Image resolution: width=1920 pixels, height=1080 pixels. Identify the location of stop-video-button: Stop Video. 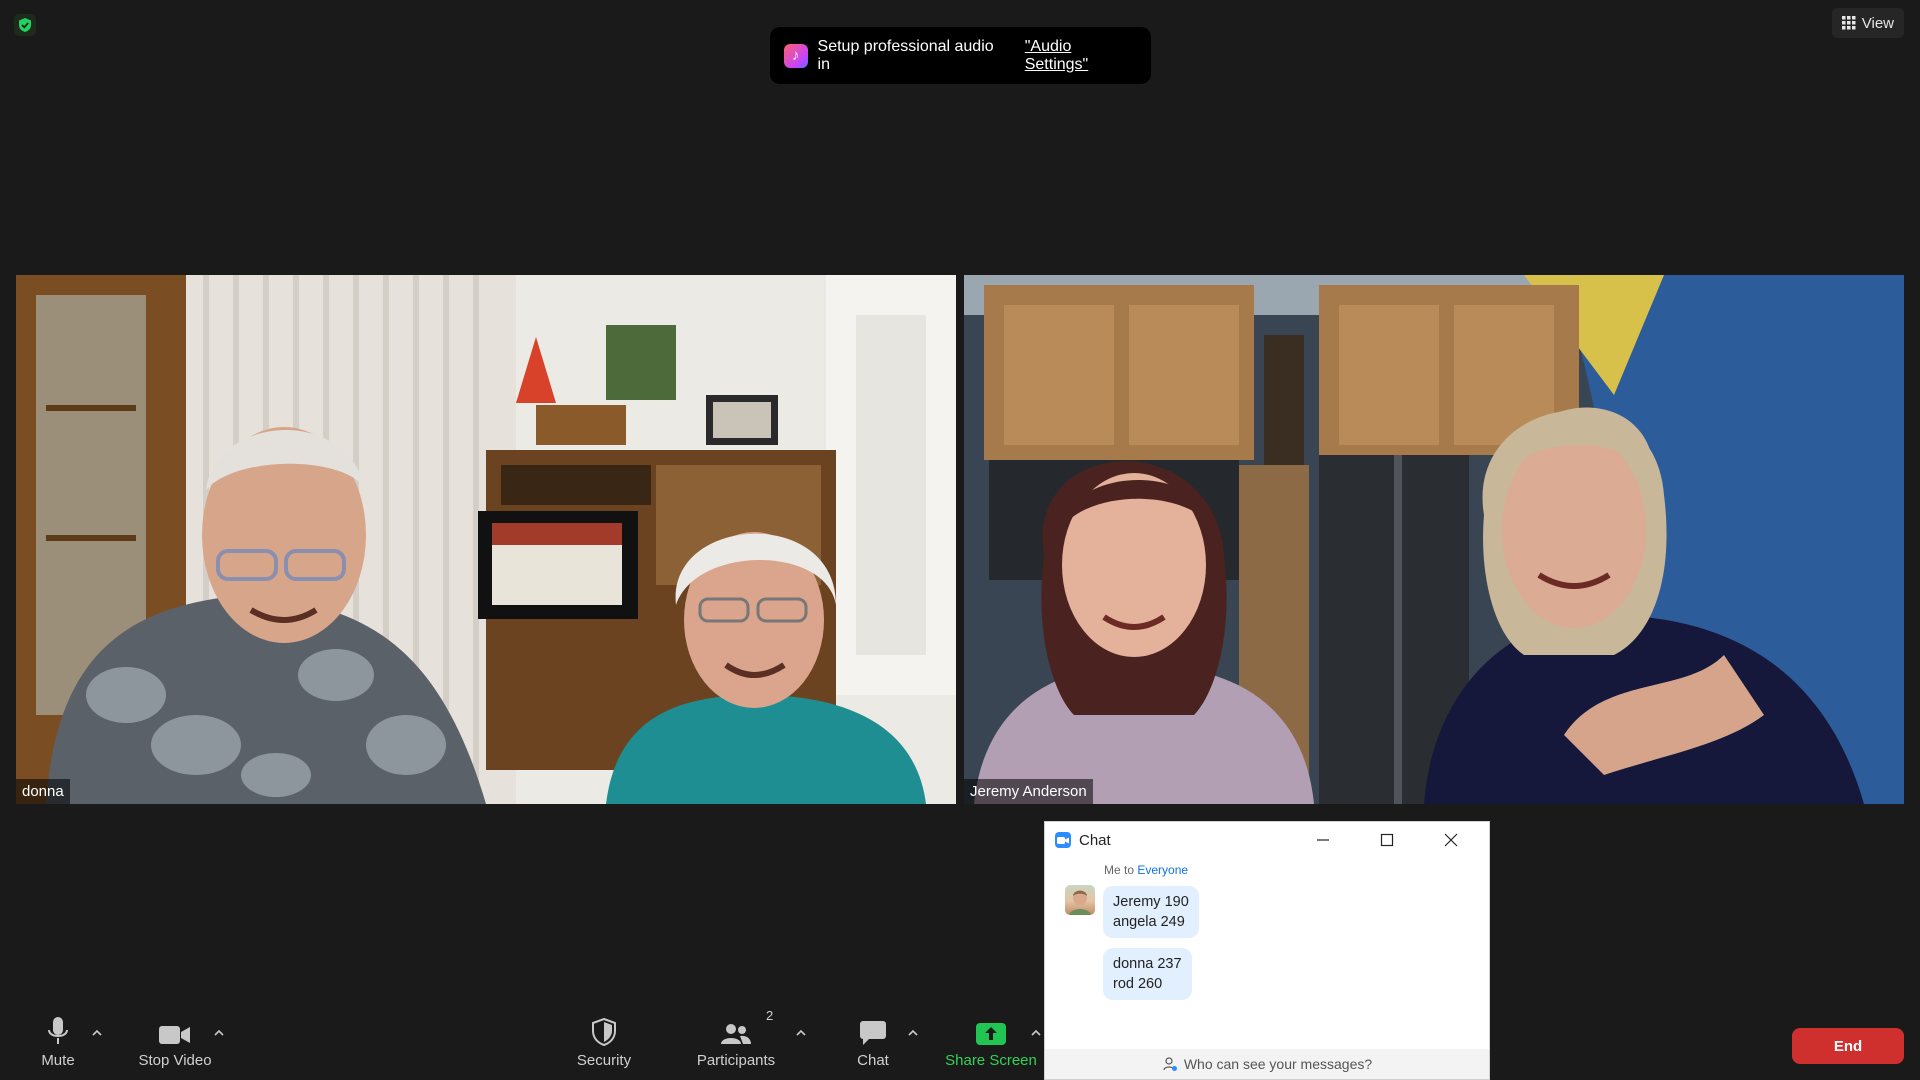
(175, 1039).